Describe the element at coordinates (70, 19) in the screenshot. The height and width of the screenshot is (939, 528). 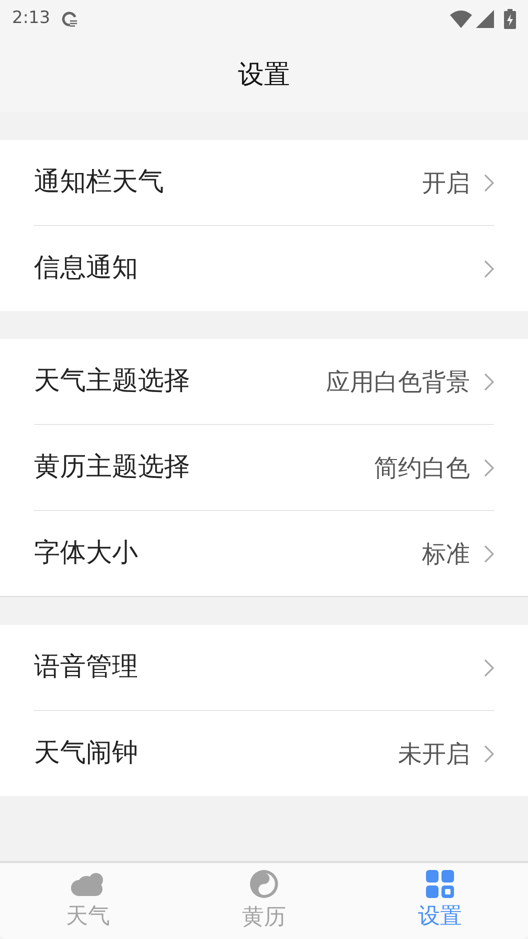
I see `notification-icon` at that location.